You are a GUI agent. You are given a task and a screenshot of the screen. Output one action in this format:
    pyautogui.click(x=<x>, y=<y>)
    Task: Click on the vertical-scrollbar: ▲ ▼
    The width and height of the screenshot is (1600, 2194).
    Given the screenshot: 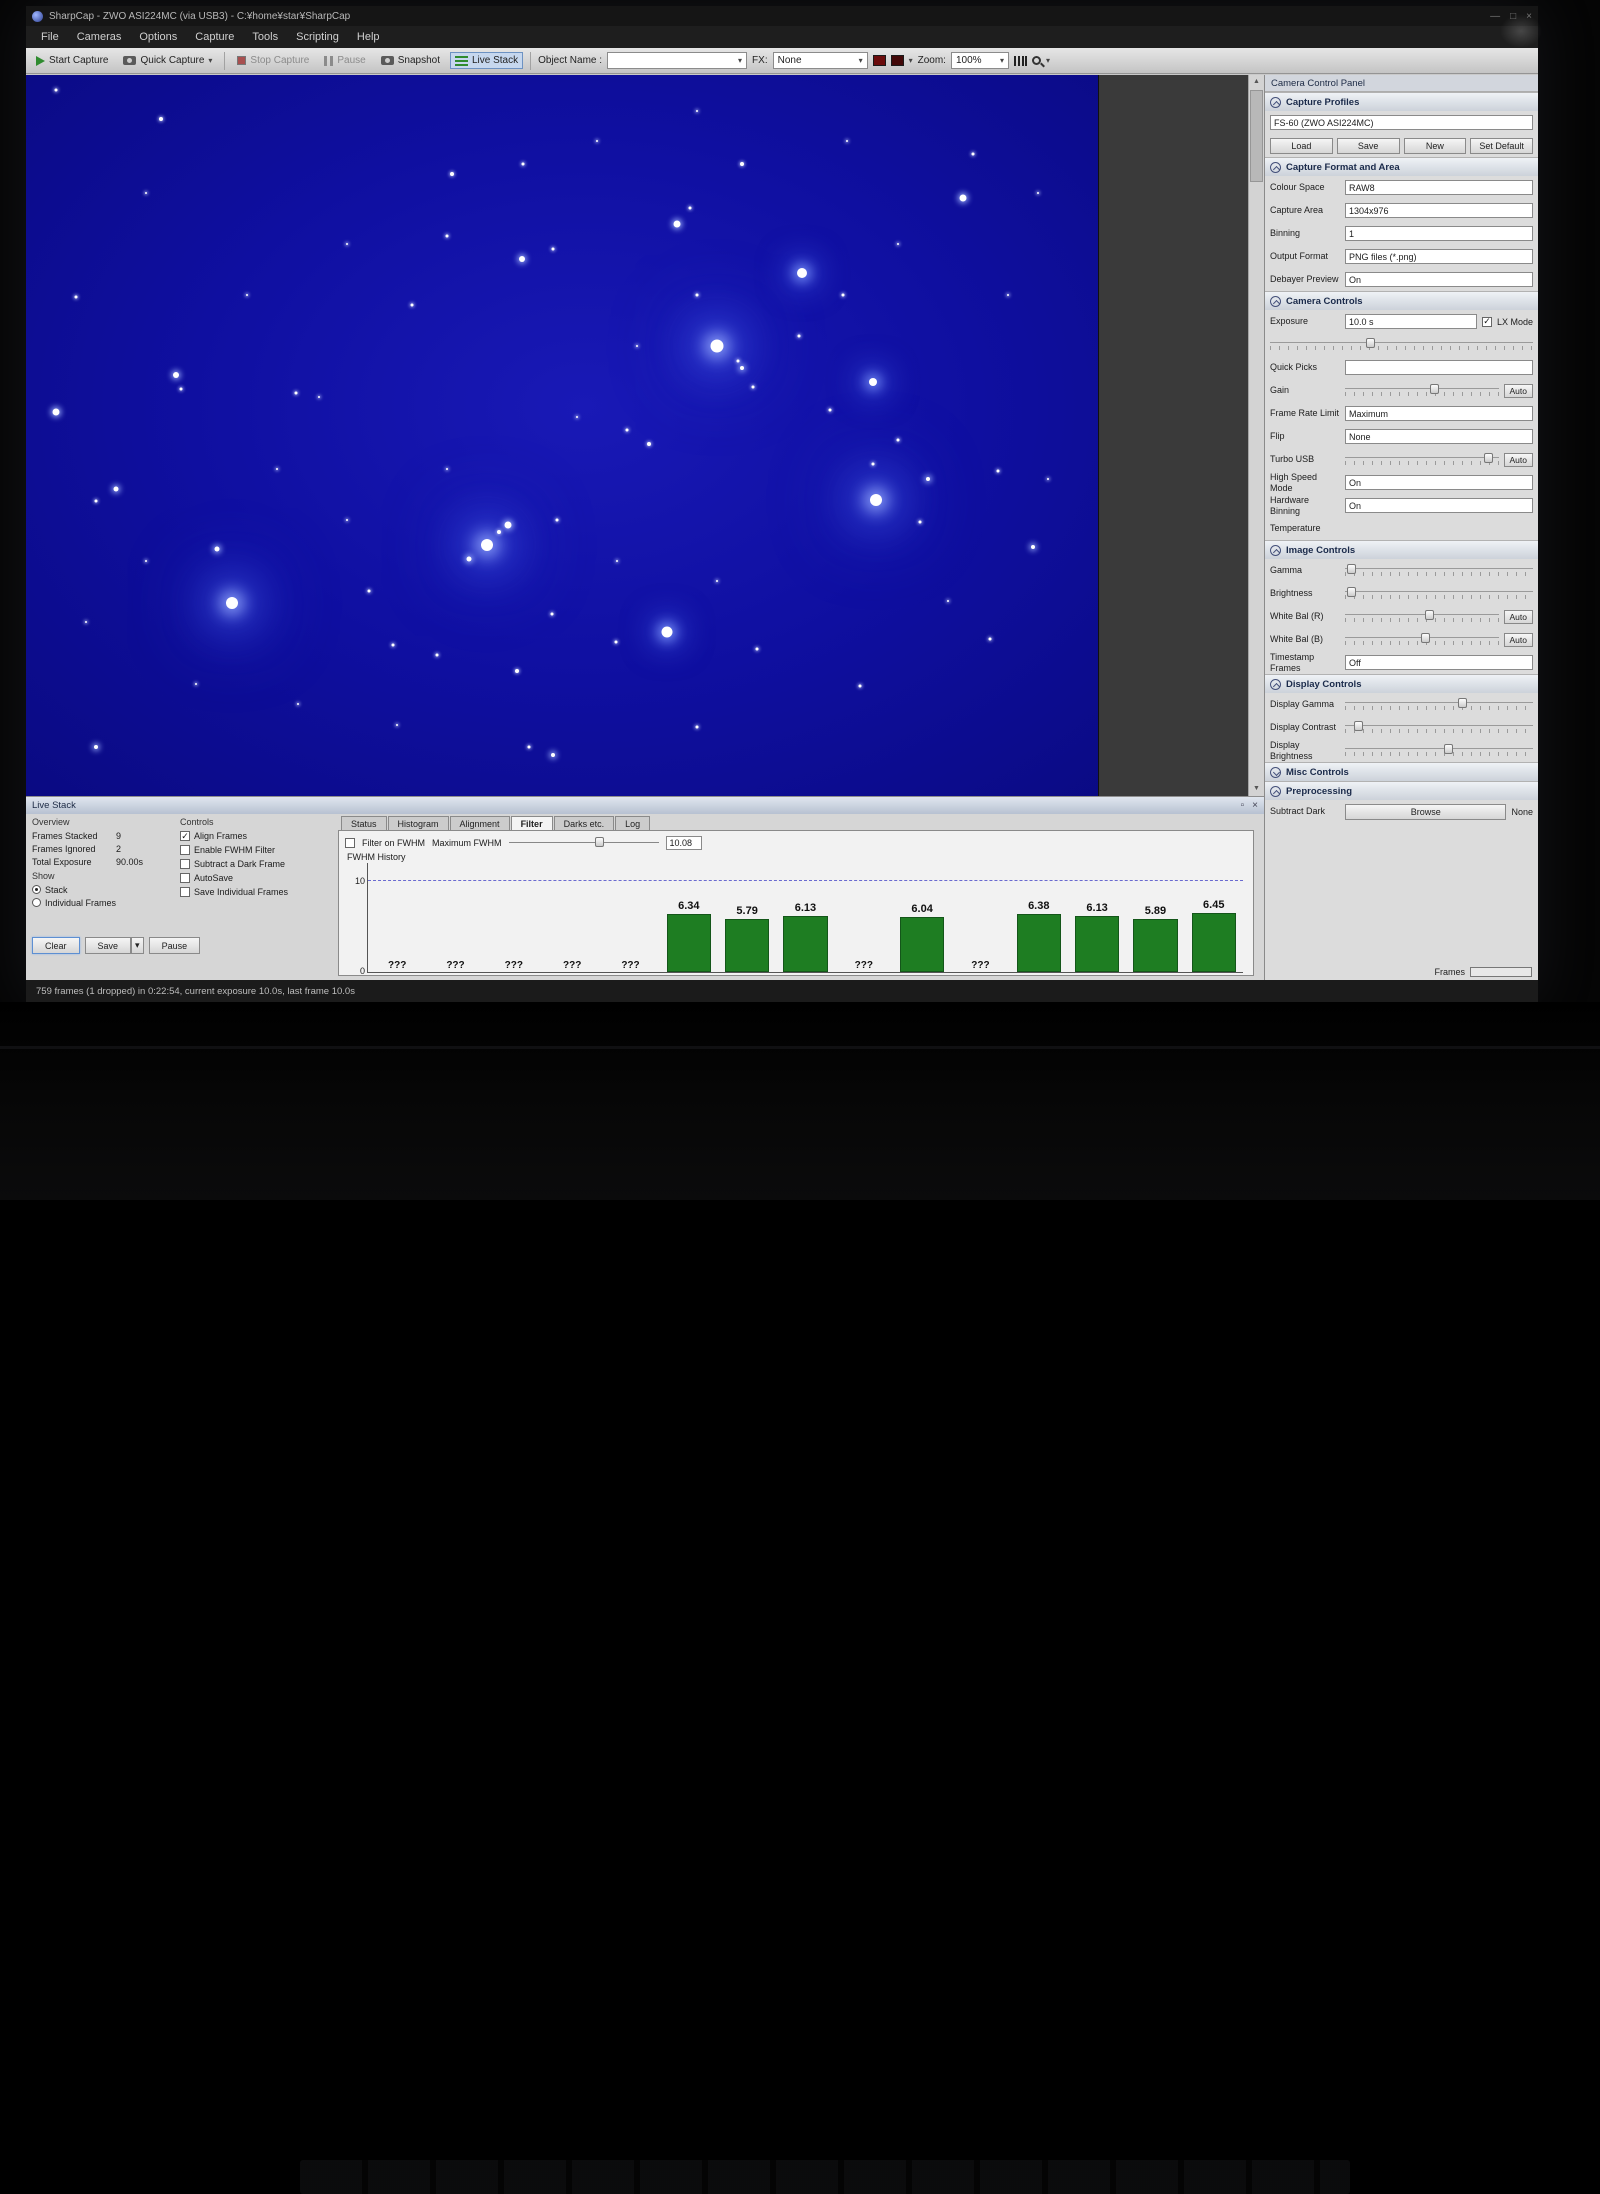 What is the action you would take?
    pyautogui.click(x=1256, y=435)
    